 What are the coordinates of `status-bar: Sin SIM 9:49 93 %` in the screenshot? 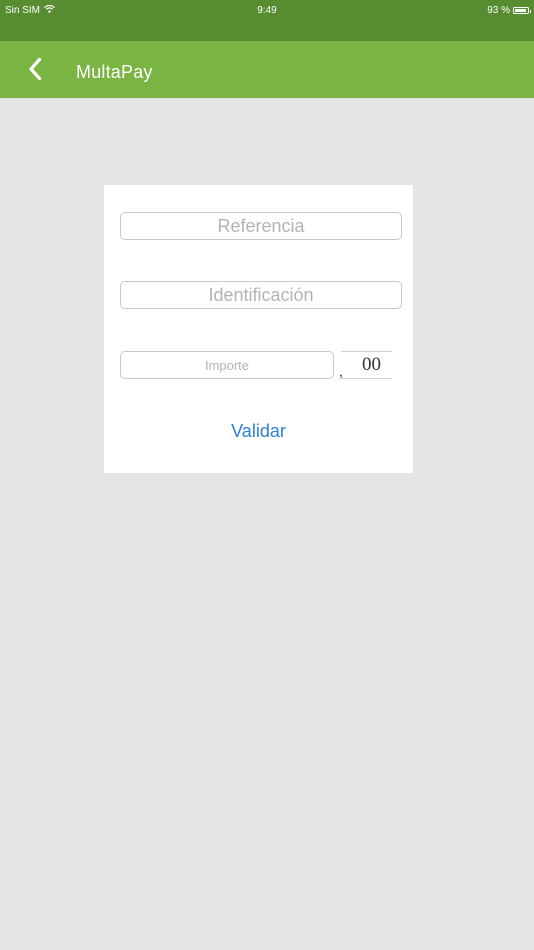 It's located at (267, 20).